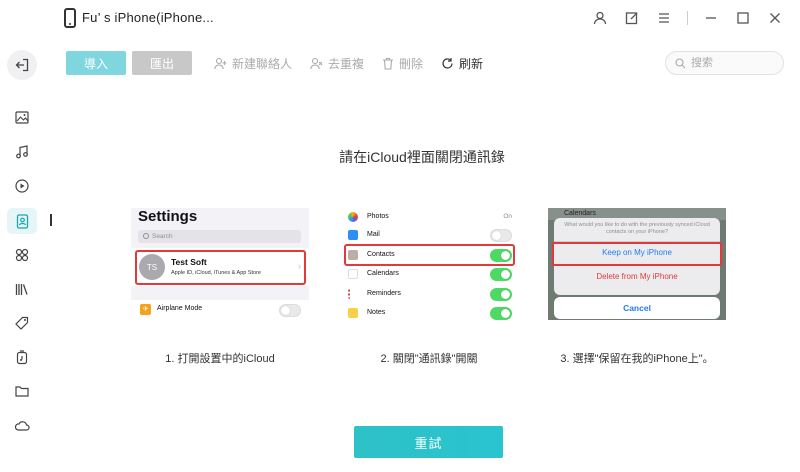 This screenshot has width=800, height=472. What do you see at coordinates (682, 18) in the screenshot?
I see `window-controls` at bounding box center [682, 18].